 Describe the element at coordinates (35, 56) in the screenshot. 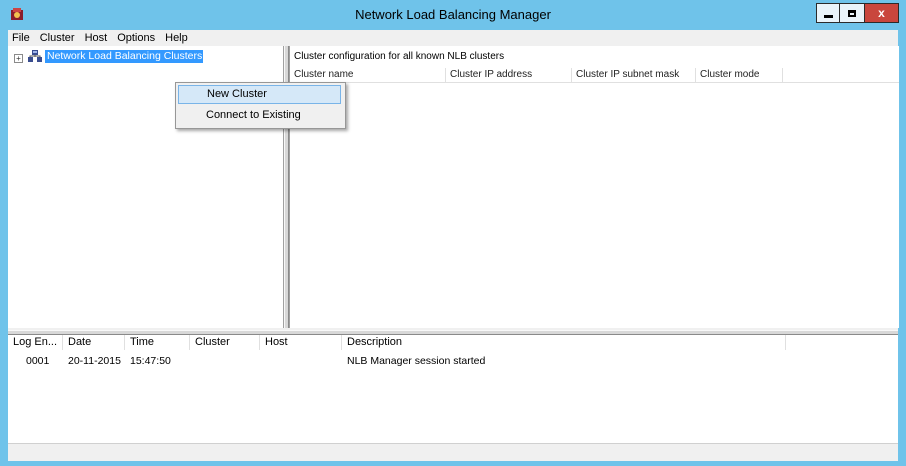

I see `network-cluster-icon` at that location.